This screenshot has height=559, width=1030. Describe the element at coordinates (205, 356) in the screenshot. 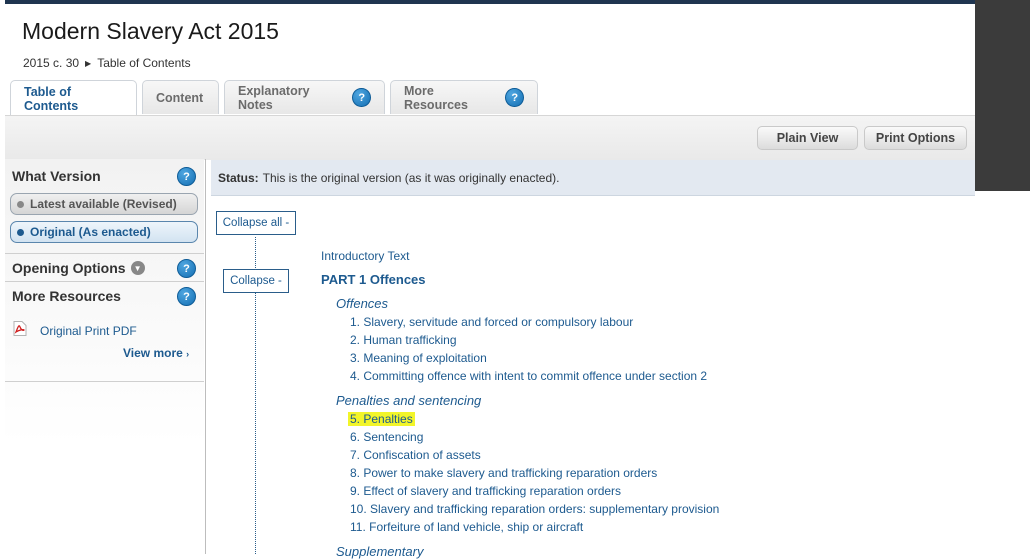

I see `column-separator` at that location.